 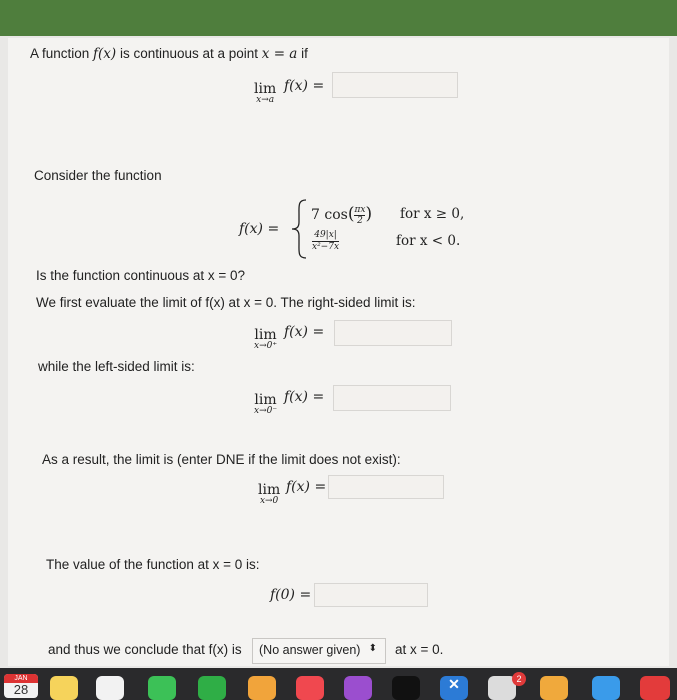 I want to click on select-arrows-icon: ⬍, so click(x=372, y=648).